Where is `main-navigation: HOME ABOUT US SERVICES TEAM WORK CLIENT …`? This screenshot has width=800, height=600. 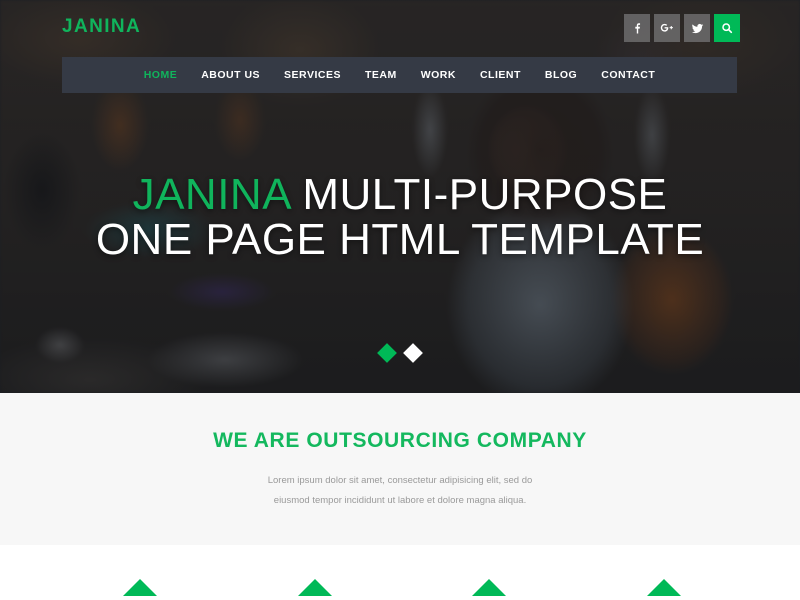 main-navigation: HOME ABOUT US SERVICES TEAM WORK CLIENT … is located at coordinates (399, 75).